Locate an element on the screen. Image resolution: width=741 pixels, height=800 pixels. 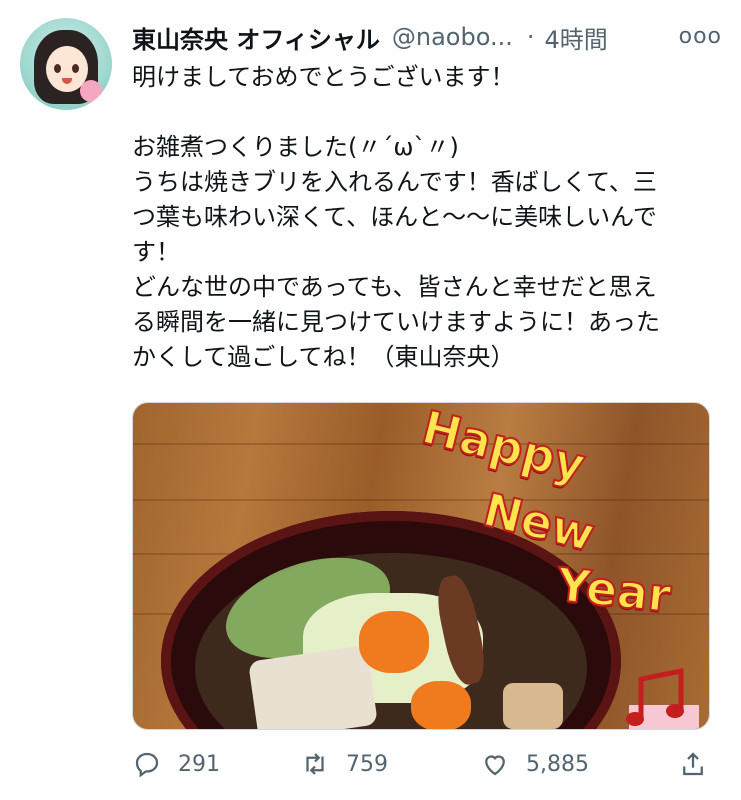
avatar is located at coordinates (66, 64).